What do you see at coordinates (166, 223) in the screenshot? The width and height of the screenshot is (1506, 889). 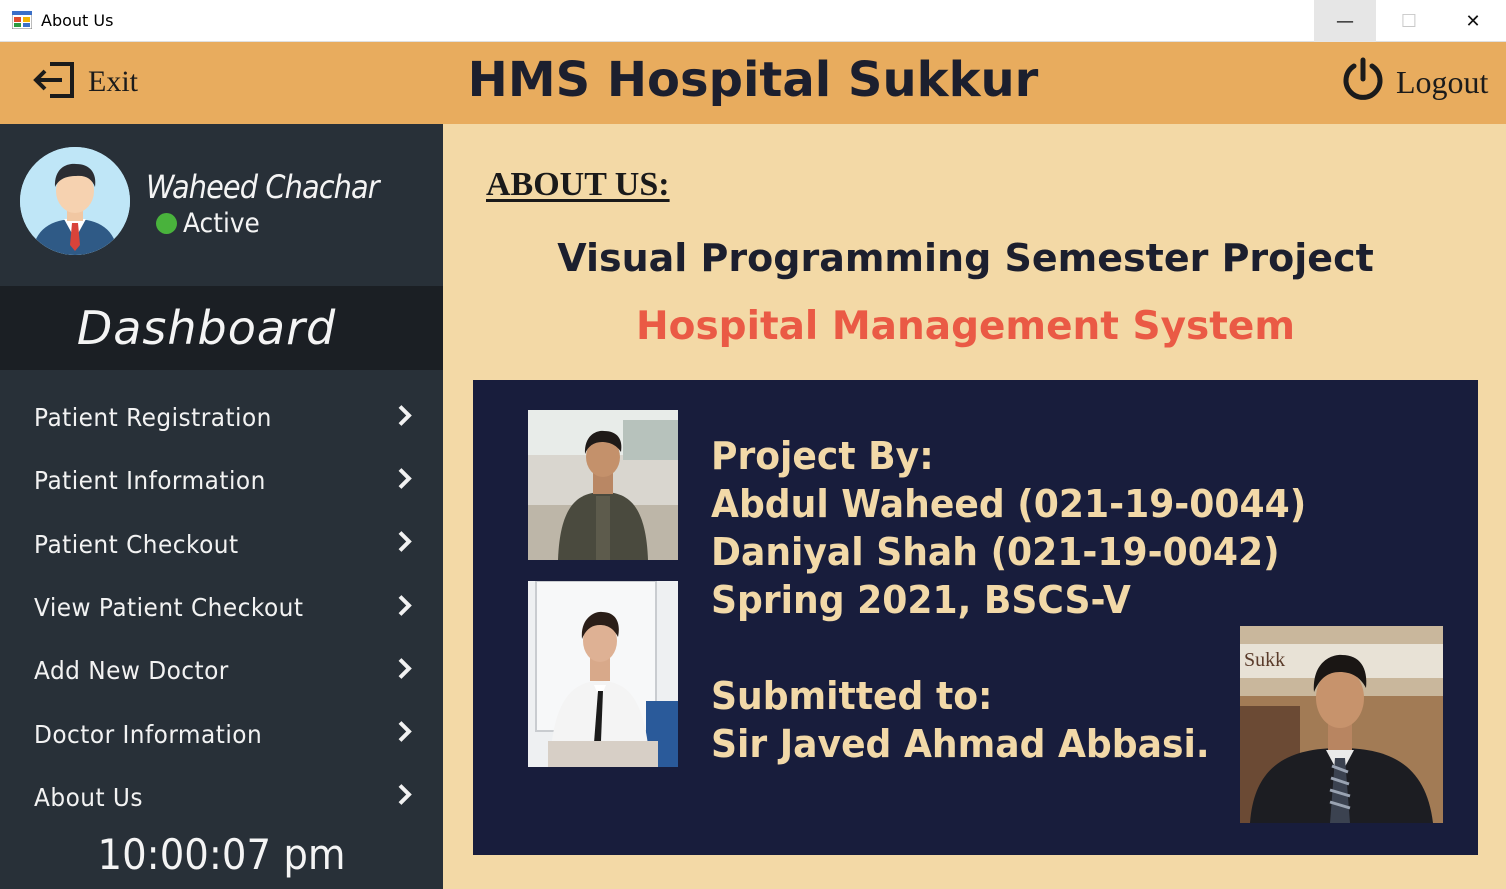 I see `status-dot-icon` at bounding box center [166, 223].